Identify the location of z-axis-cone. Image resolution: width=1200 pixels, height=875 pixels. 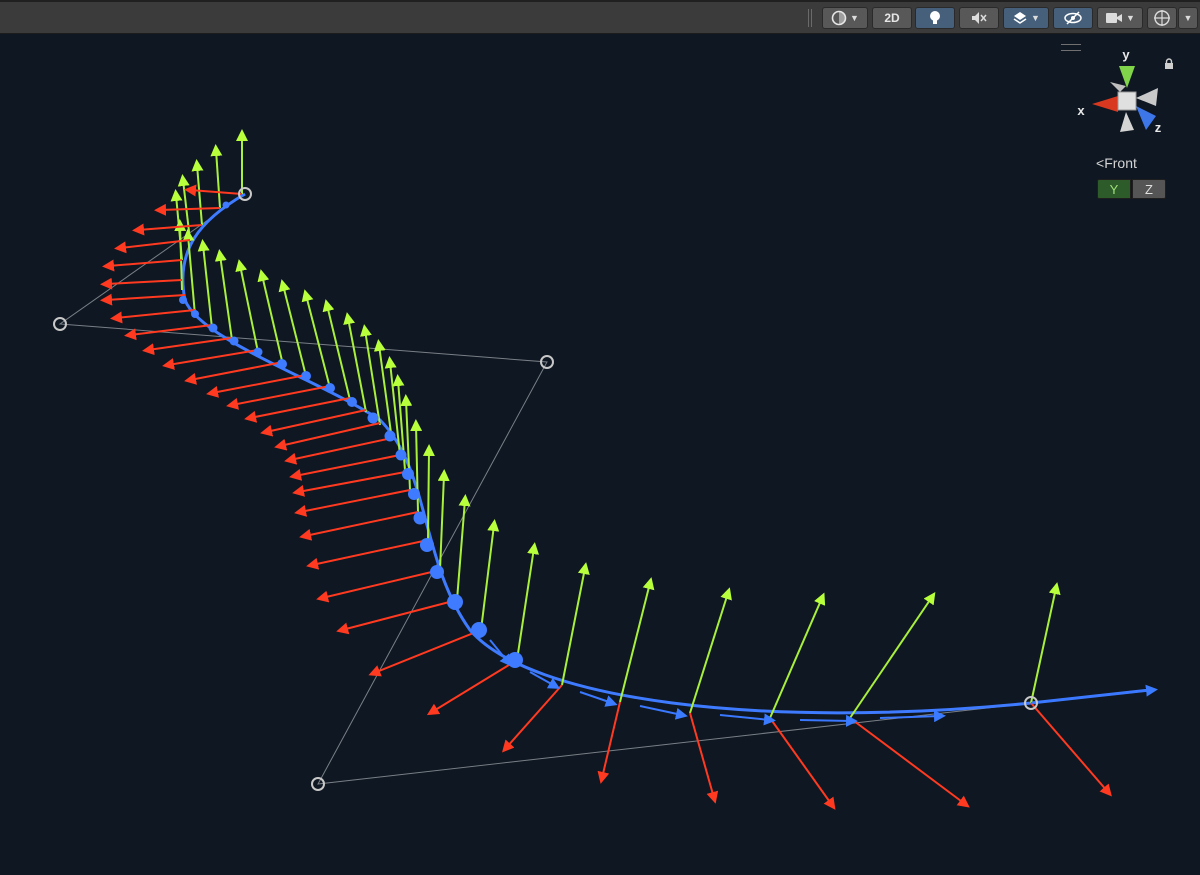
(1146, 118).